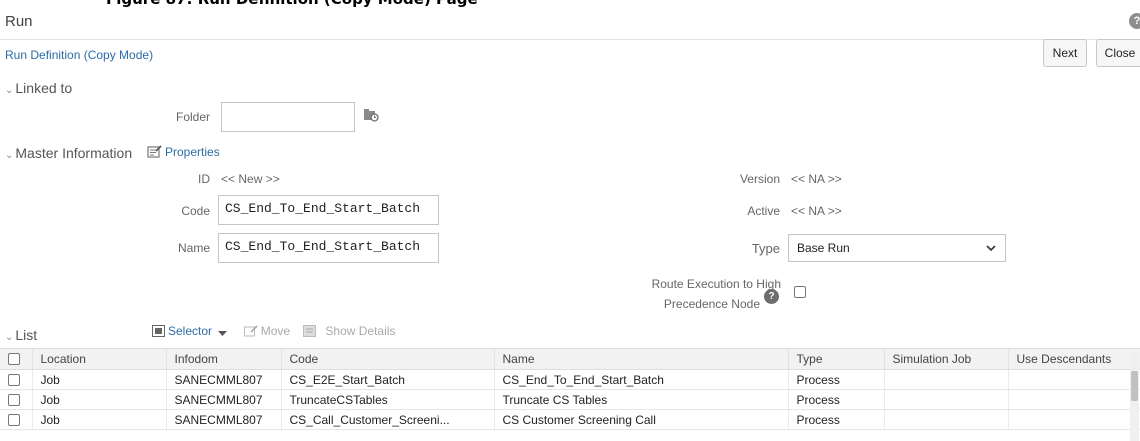 This screenshot has height=441, width=1140. What do you see at coordinates (224, 359) in the screenshot?
I see `column-header-infodom: Infodom` at bounding box center [224, 359].